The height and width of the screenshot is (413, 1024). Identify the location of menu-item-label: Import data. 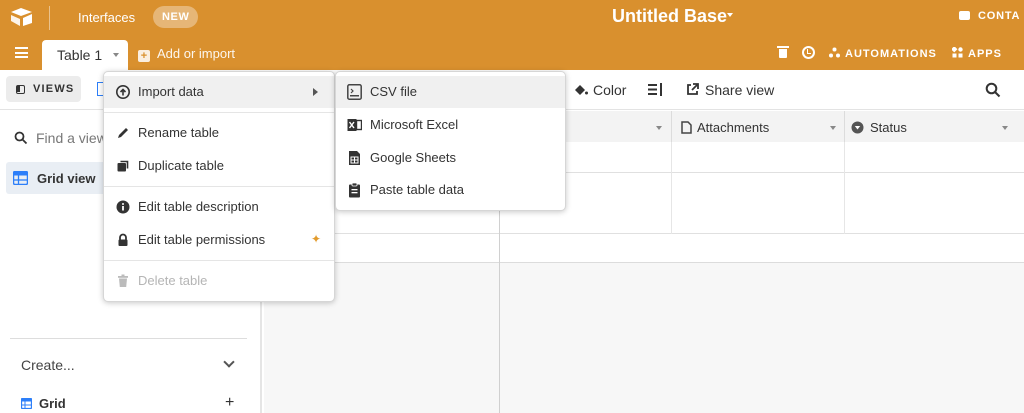
(171, 91).